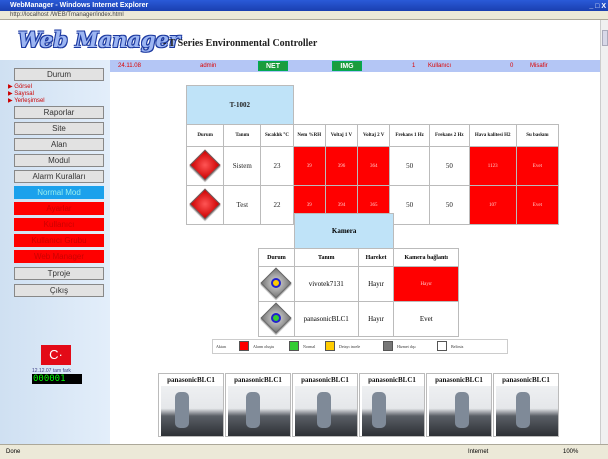  Describe the element at coordinates (59, 208) in the screenshot. I see `nav-ayarlar: Ayarlar` at that location.